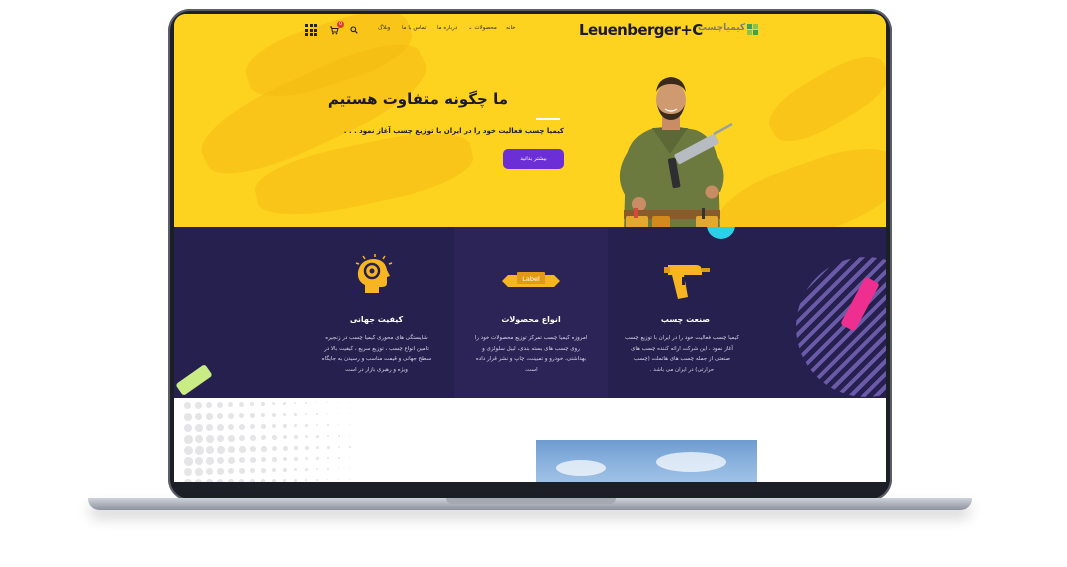 This screenshot has width=1067, height=567. I want to click on striped-decor-circle, so click(841, 327).